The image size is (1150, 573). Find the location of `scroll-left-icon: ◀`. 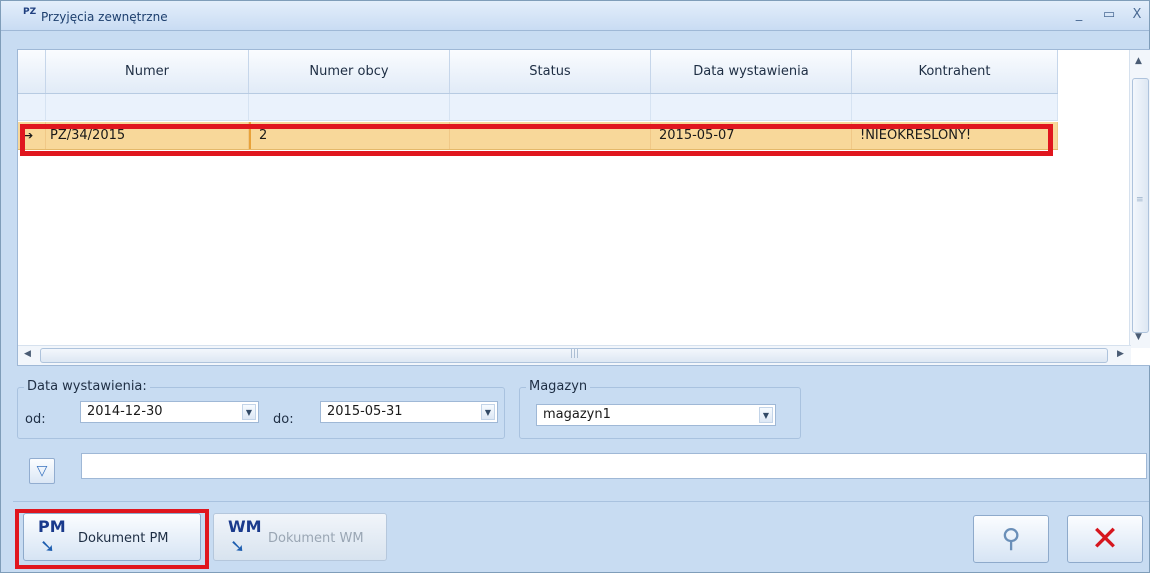

scroll-left-icon: ◀ is located at coordinates (27, 354).